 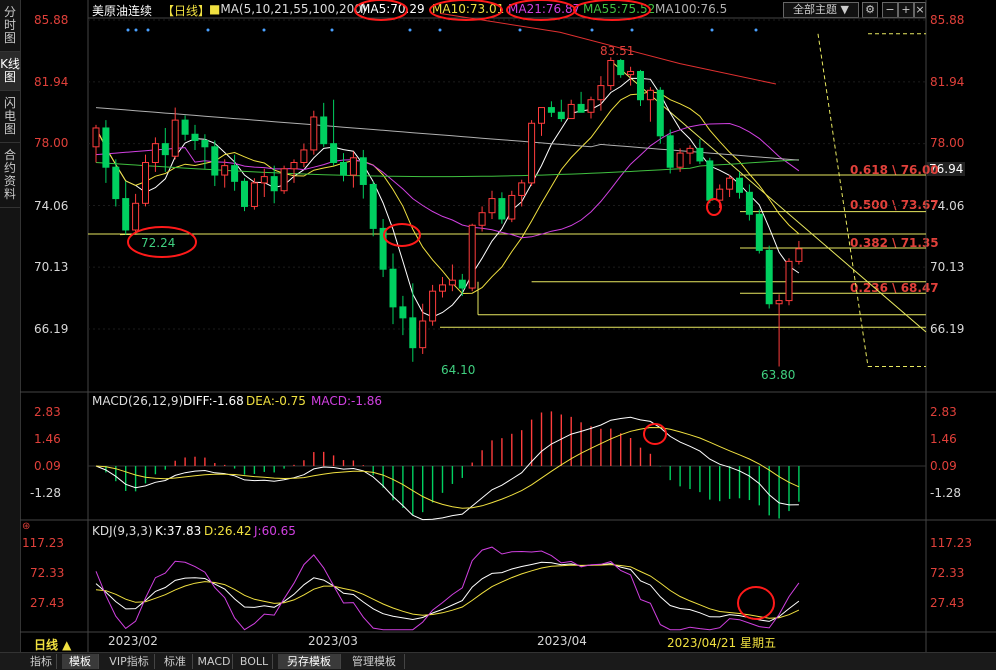 I want to click on macd-title: MACD(26,12,9), so click(x=138, y=401).